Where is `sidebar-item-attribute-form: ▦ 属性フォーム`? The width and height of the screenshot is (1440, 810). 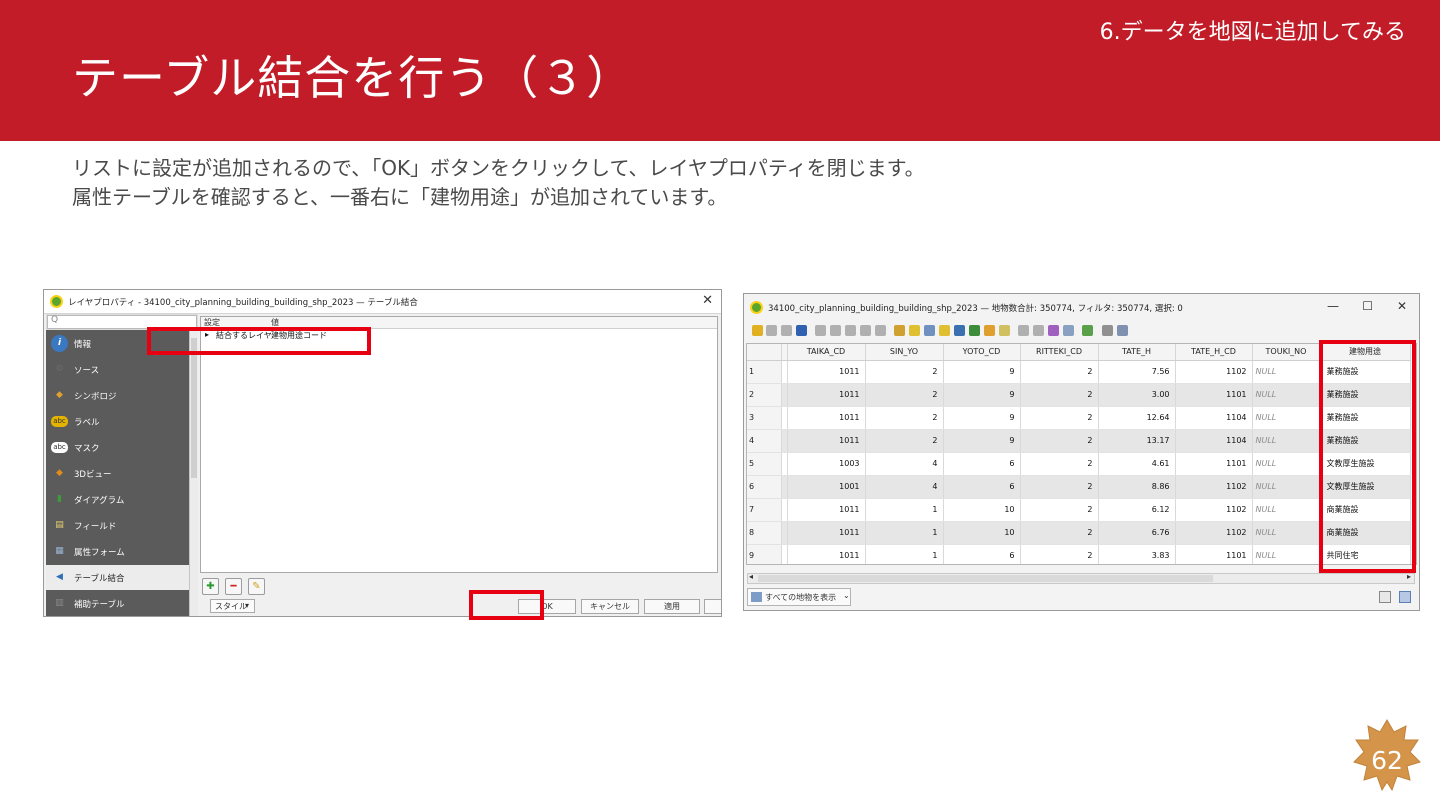
sidebar-item-attribute-form: ▦ 属性フォーム is located at coordinates (117, 551).